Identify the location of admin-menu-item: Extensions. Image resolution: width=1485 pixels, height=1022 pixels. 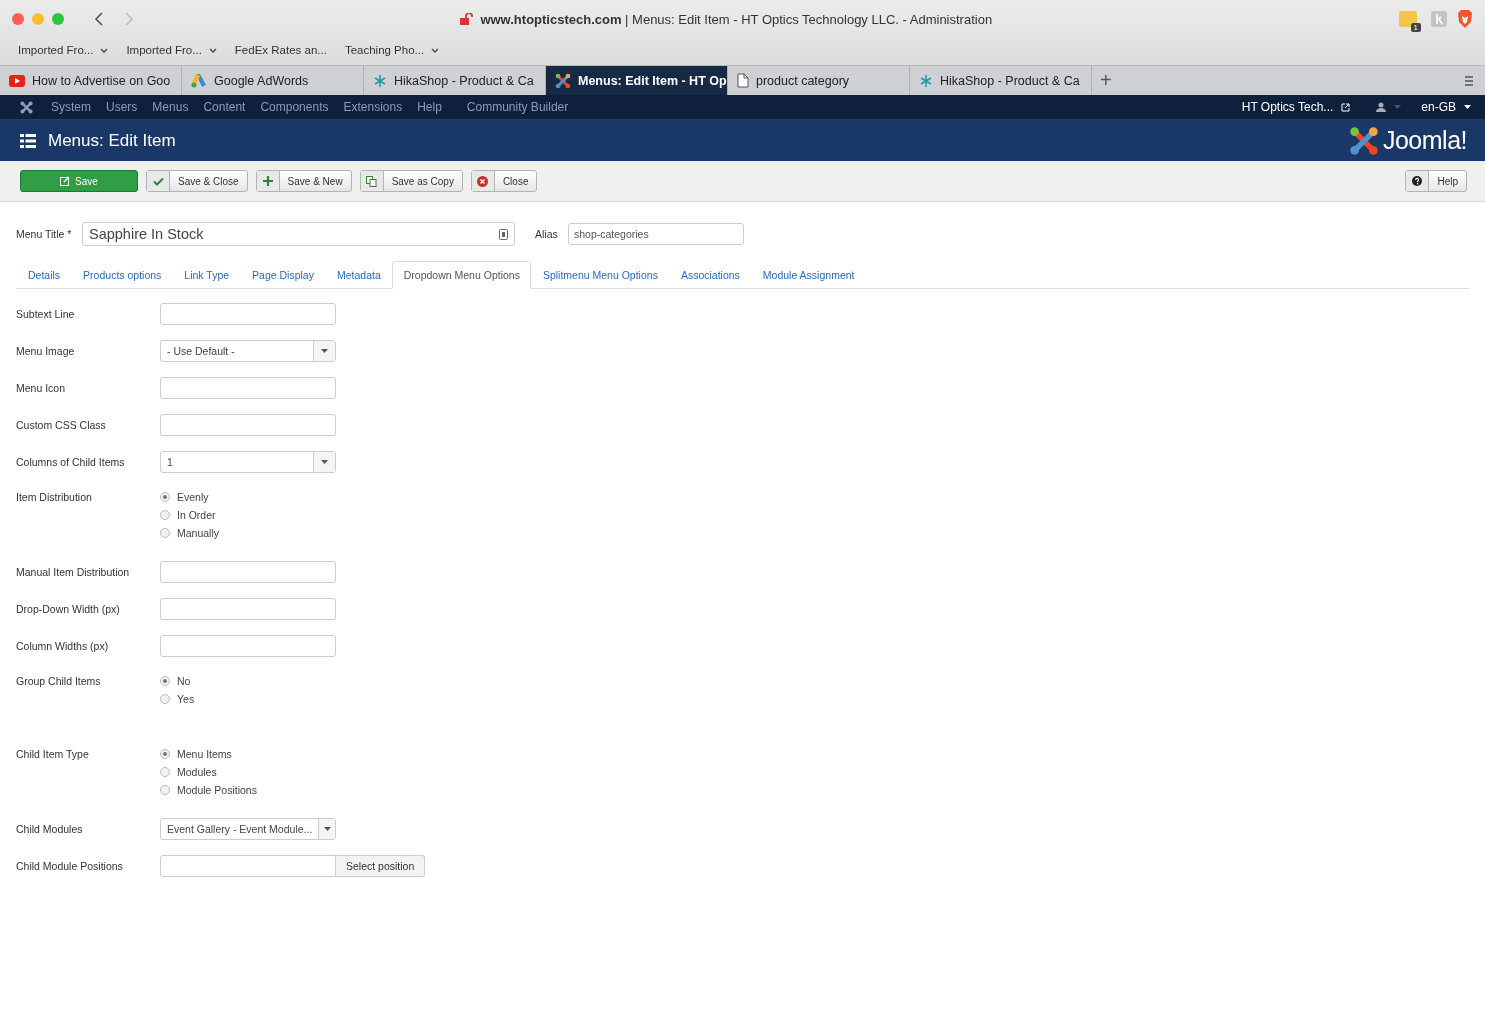
(373, 107).